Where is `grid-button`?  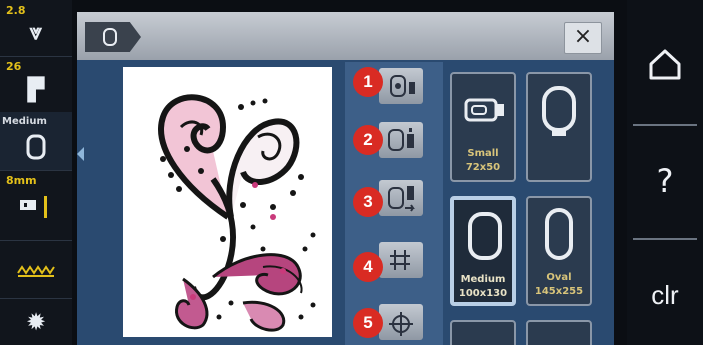 grid-button is located at coordinates (401, 260).